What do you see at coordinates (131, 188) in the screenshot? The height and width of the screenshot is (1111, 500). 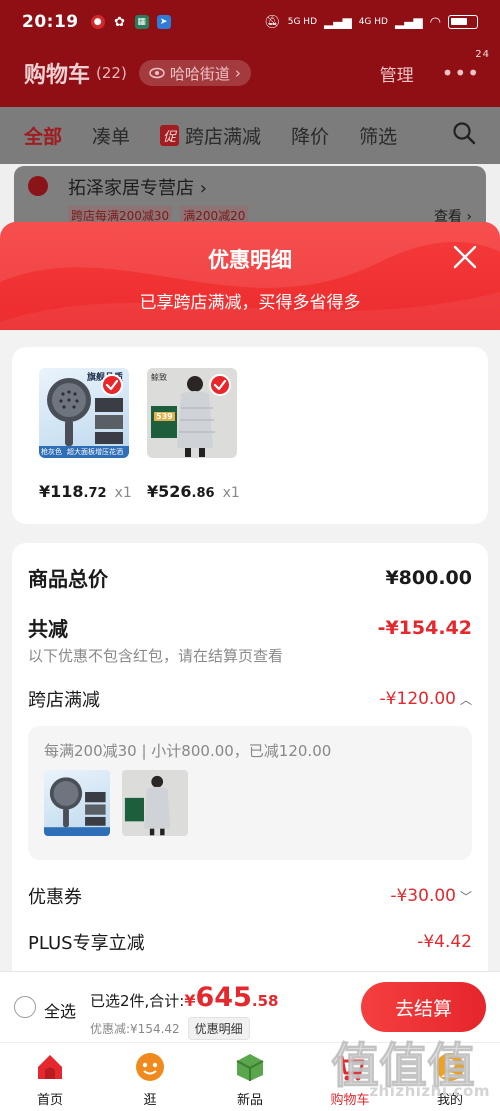 I see `store-name-text: 拓泽家居专营店` at bounding box center [131, 188].